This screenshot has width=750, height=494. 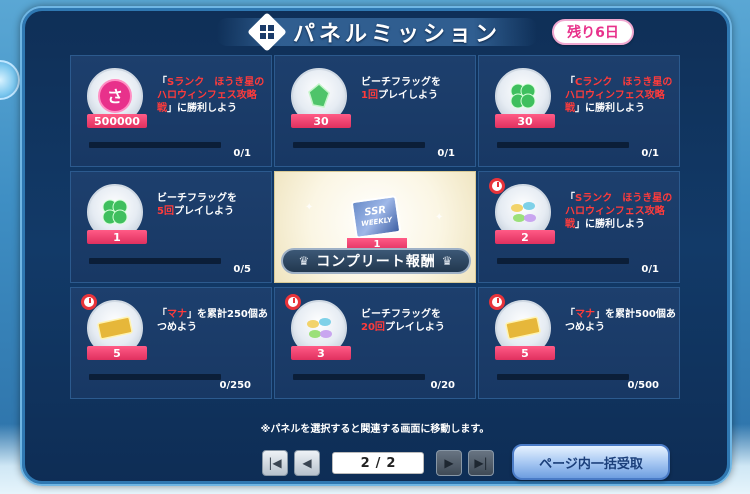 What do you see at coordinates (375, 429) in the screenshot?
I see `navigation-notice: ※パネルを選択すると関連する画面に移動します。` at bounding box center [375, 429].